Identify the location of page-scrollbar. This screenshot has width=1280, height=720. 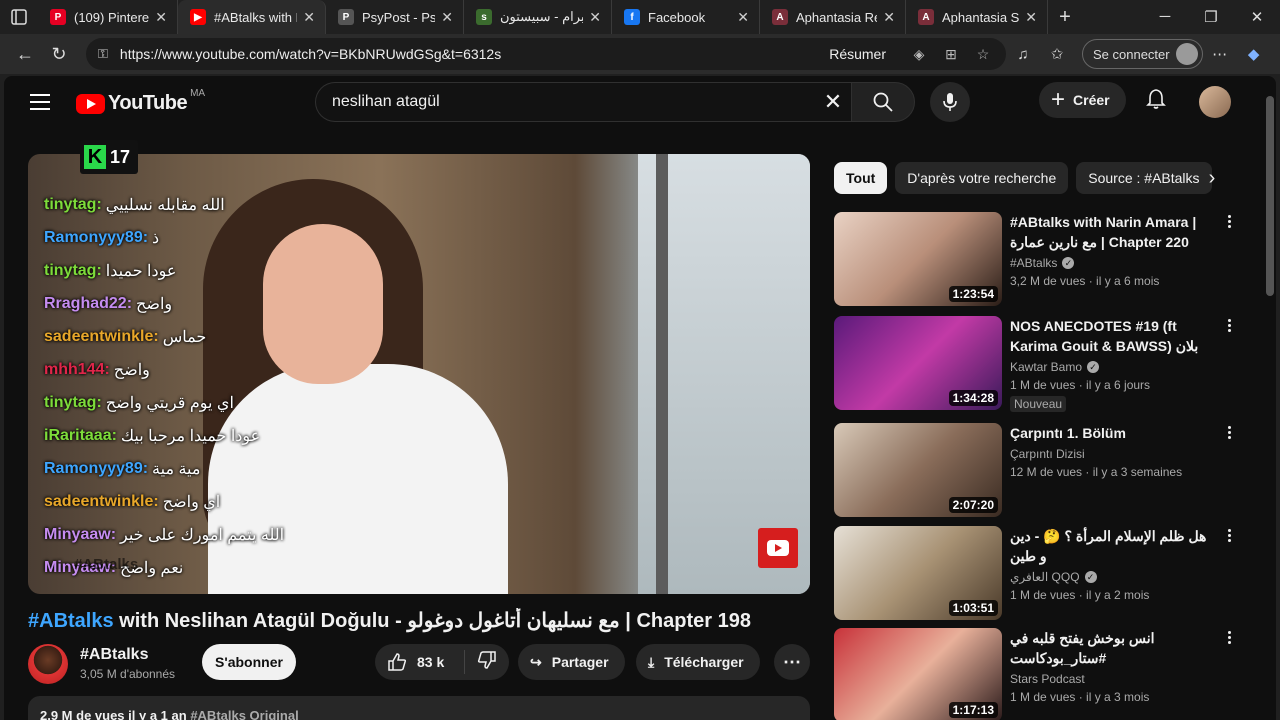
(1270, 196).